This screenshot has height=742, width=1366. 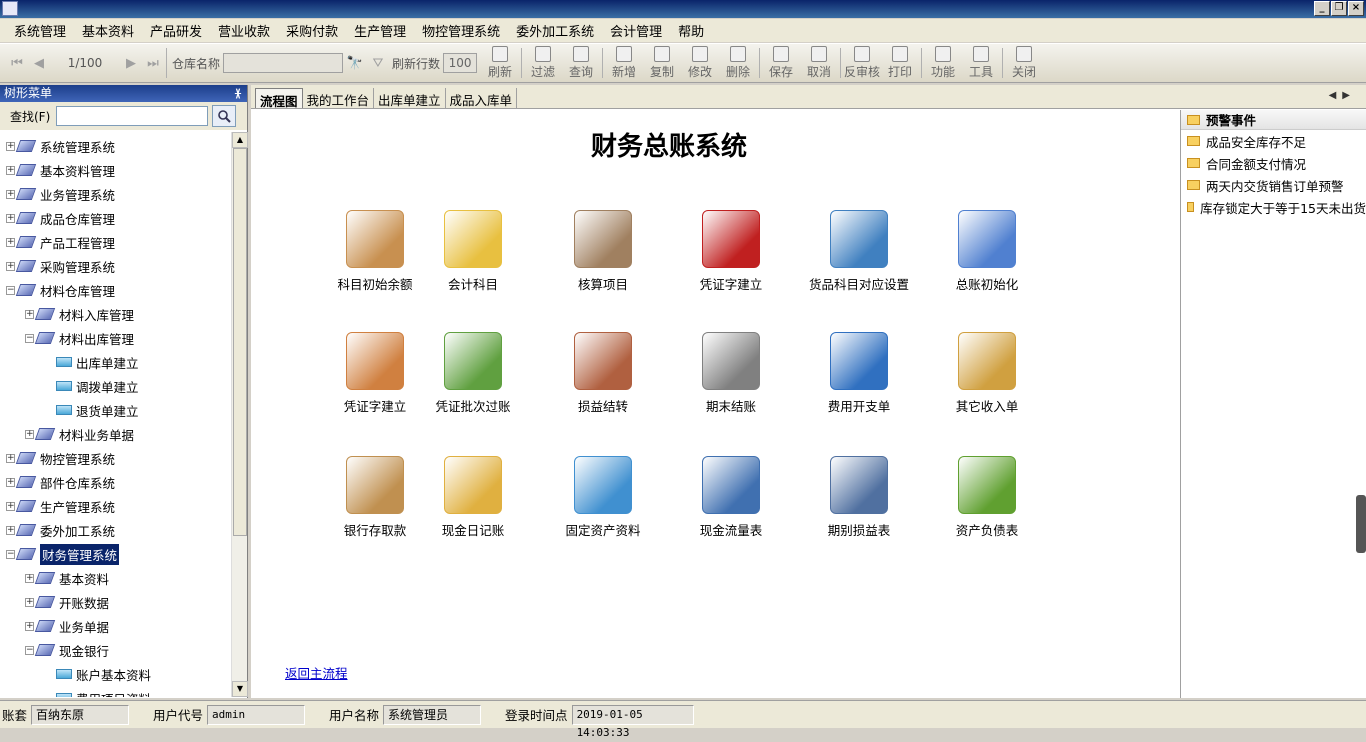 What do you see at coordinates (410, 98) in the screenshot?
I see `tab: 出库单建立` at bounding box center [410, 98].